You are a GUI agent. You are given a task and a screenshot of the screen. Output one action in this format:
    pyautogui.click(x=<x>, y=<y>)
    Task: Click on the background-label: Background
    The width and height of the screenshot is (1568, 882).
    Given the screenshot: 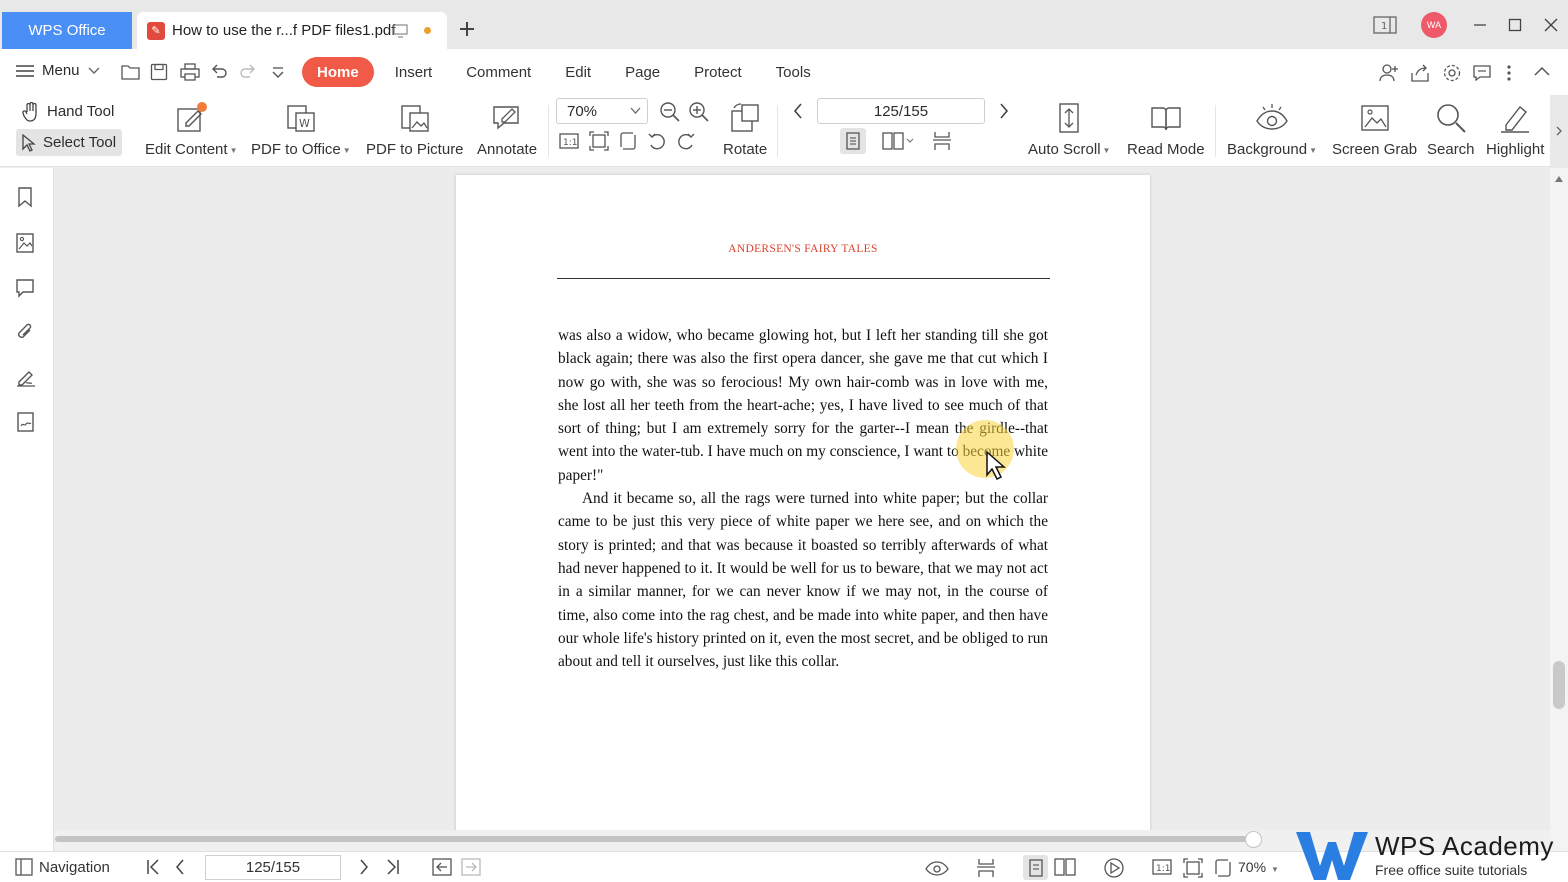 What is the action you would take?
    pyautogui.click(x=1267, y=149)
    